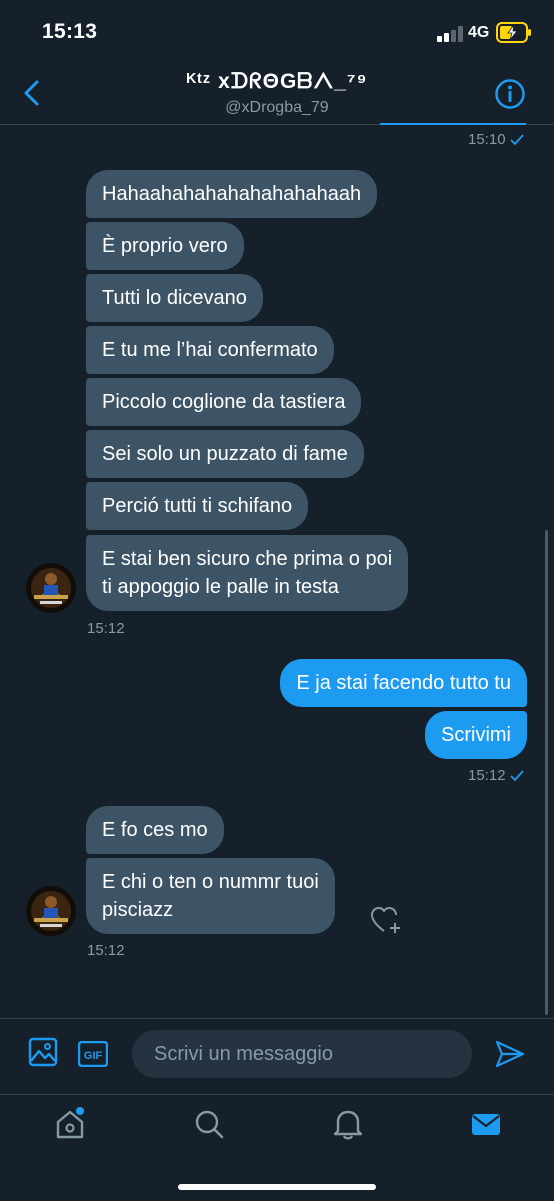  Describe the element at coordinates (43, 1052) in the screenshot. I see `image-icon` at that location.